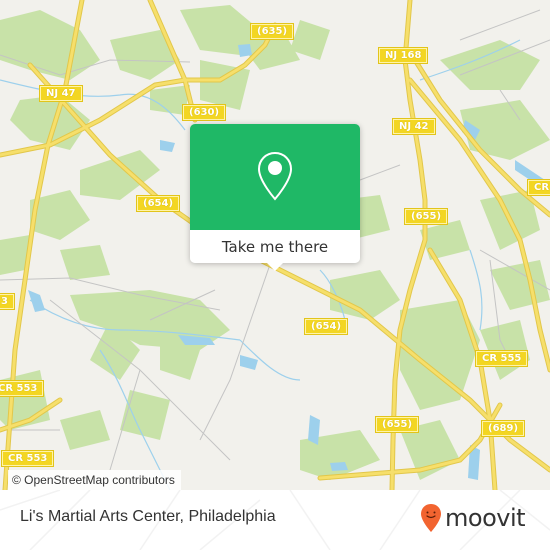  I want to click on road-shield-nj-42: NJ 42, so click(414, 126).